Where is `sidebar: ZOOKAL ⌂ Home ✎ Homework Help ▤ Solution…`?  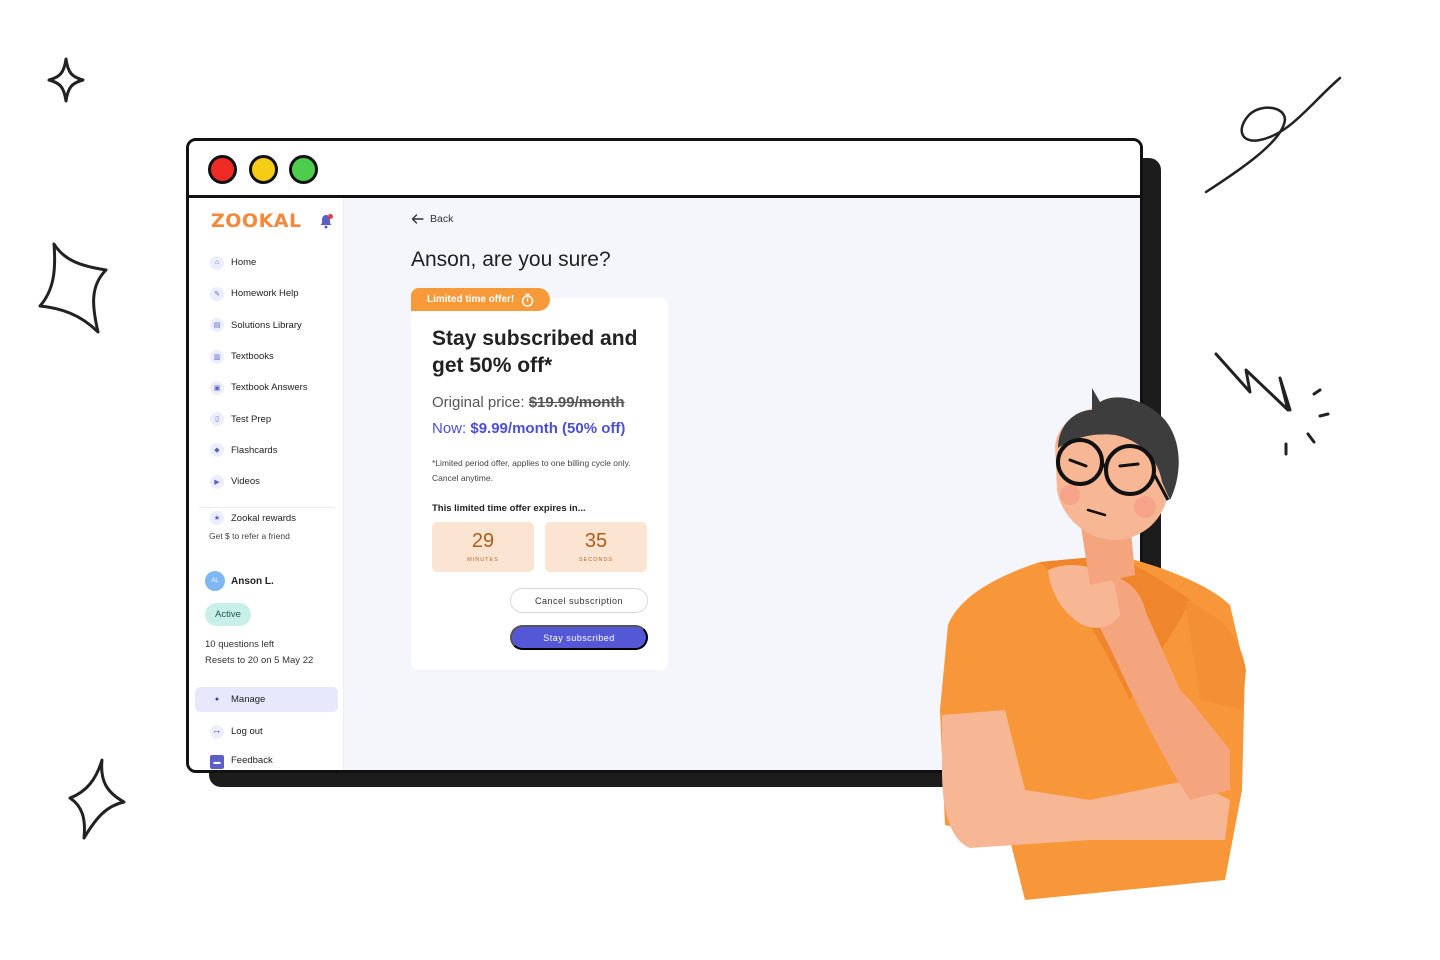 sidebar: ZOOKAL ⌂ Home ✎ Homework Help ▤ Solution… is located at coordinates (266, 484).